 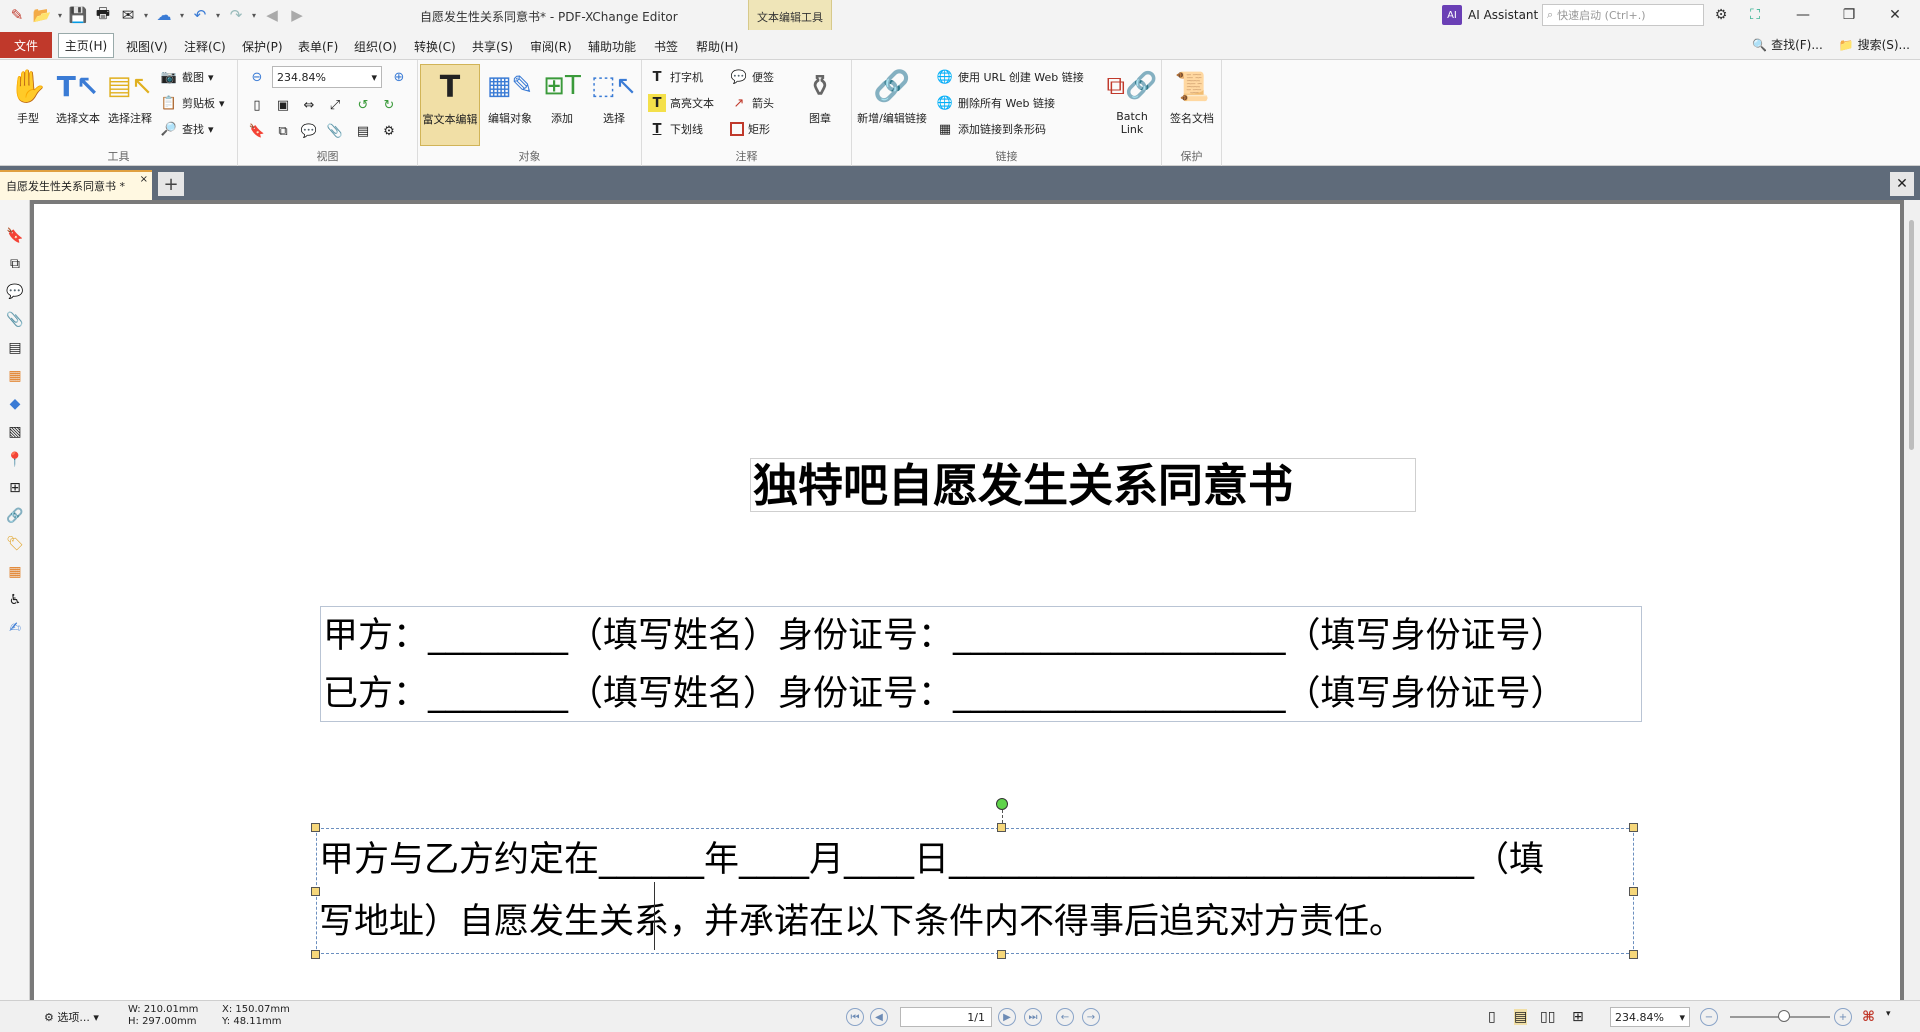 What do you see at coordinates (1888, 1014) in the screenshot?
I see `chevron-down-icon: ▾` at bounding box center [1888, 1014].